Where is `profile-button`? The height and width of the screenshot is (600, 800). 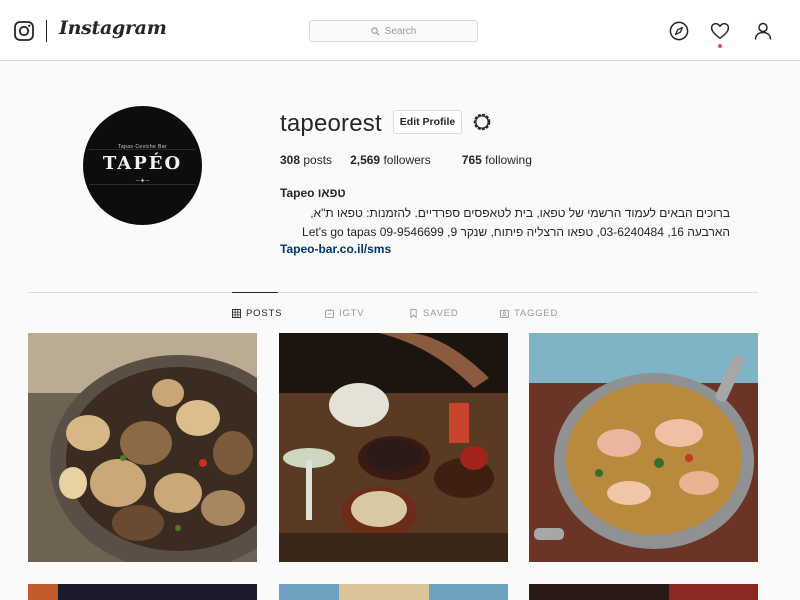
profile-button is located at coordinates (763, 31).